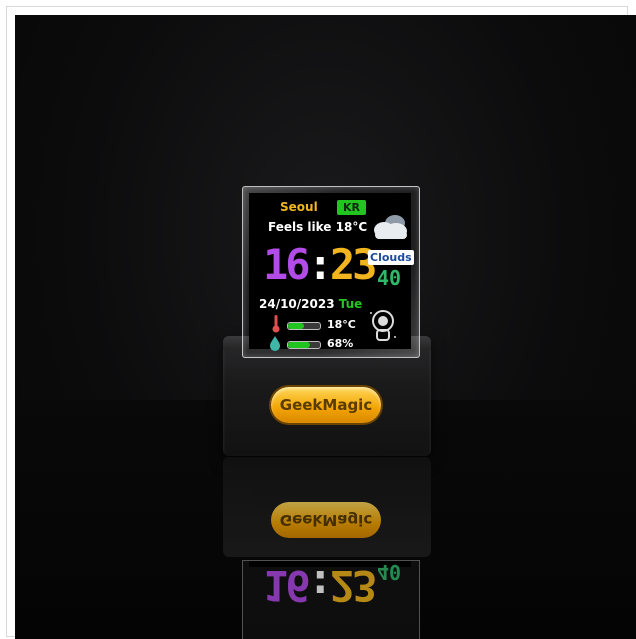 The width and height of the screenshot is (636, 639). What do you see at coordinates (389, 572) in the screenshot?
I see `reflection-condition-value: 40` at bounding box center [389, 572].